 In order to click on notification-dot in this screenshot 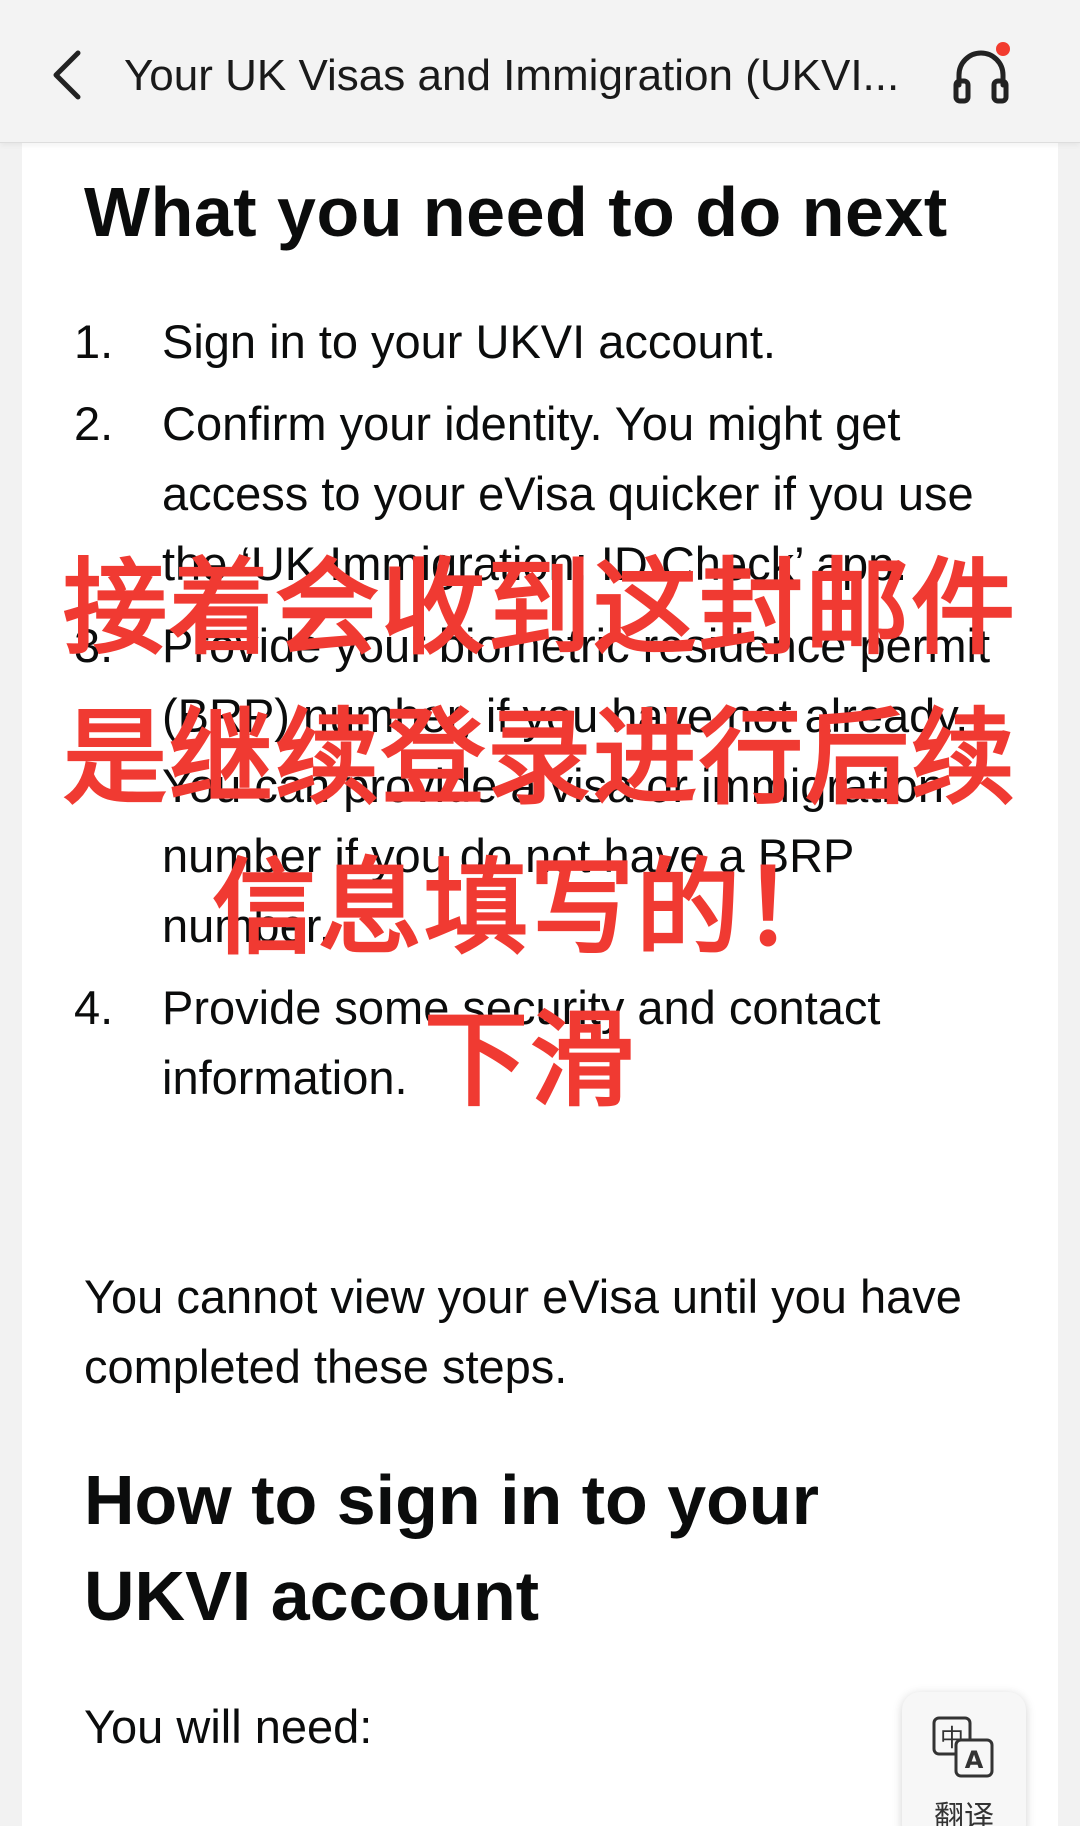, I will do `click(1003, 49)`.